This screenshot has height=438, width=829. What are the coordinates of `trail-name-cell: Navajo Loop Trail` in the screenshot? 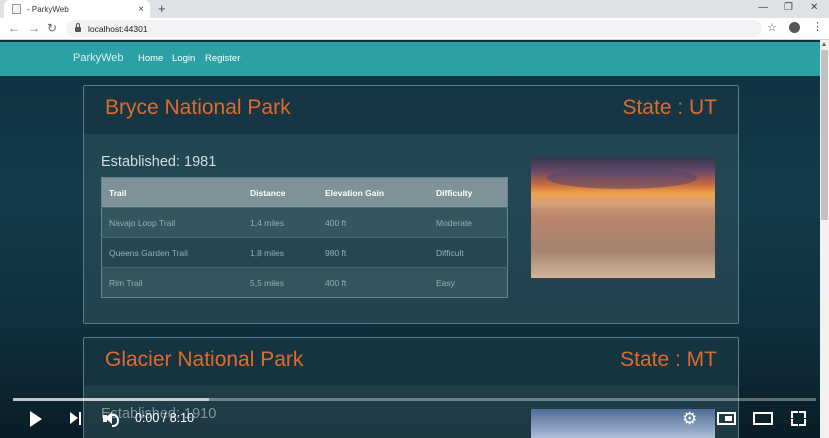 It's located at (172, 222).